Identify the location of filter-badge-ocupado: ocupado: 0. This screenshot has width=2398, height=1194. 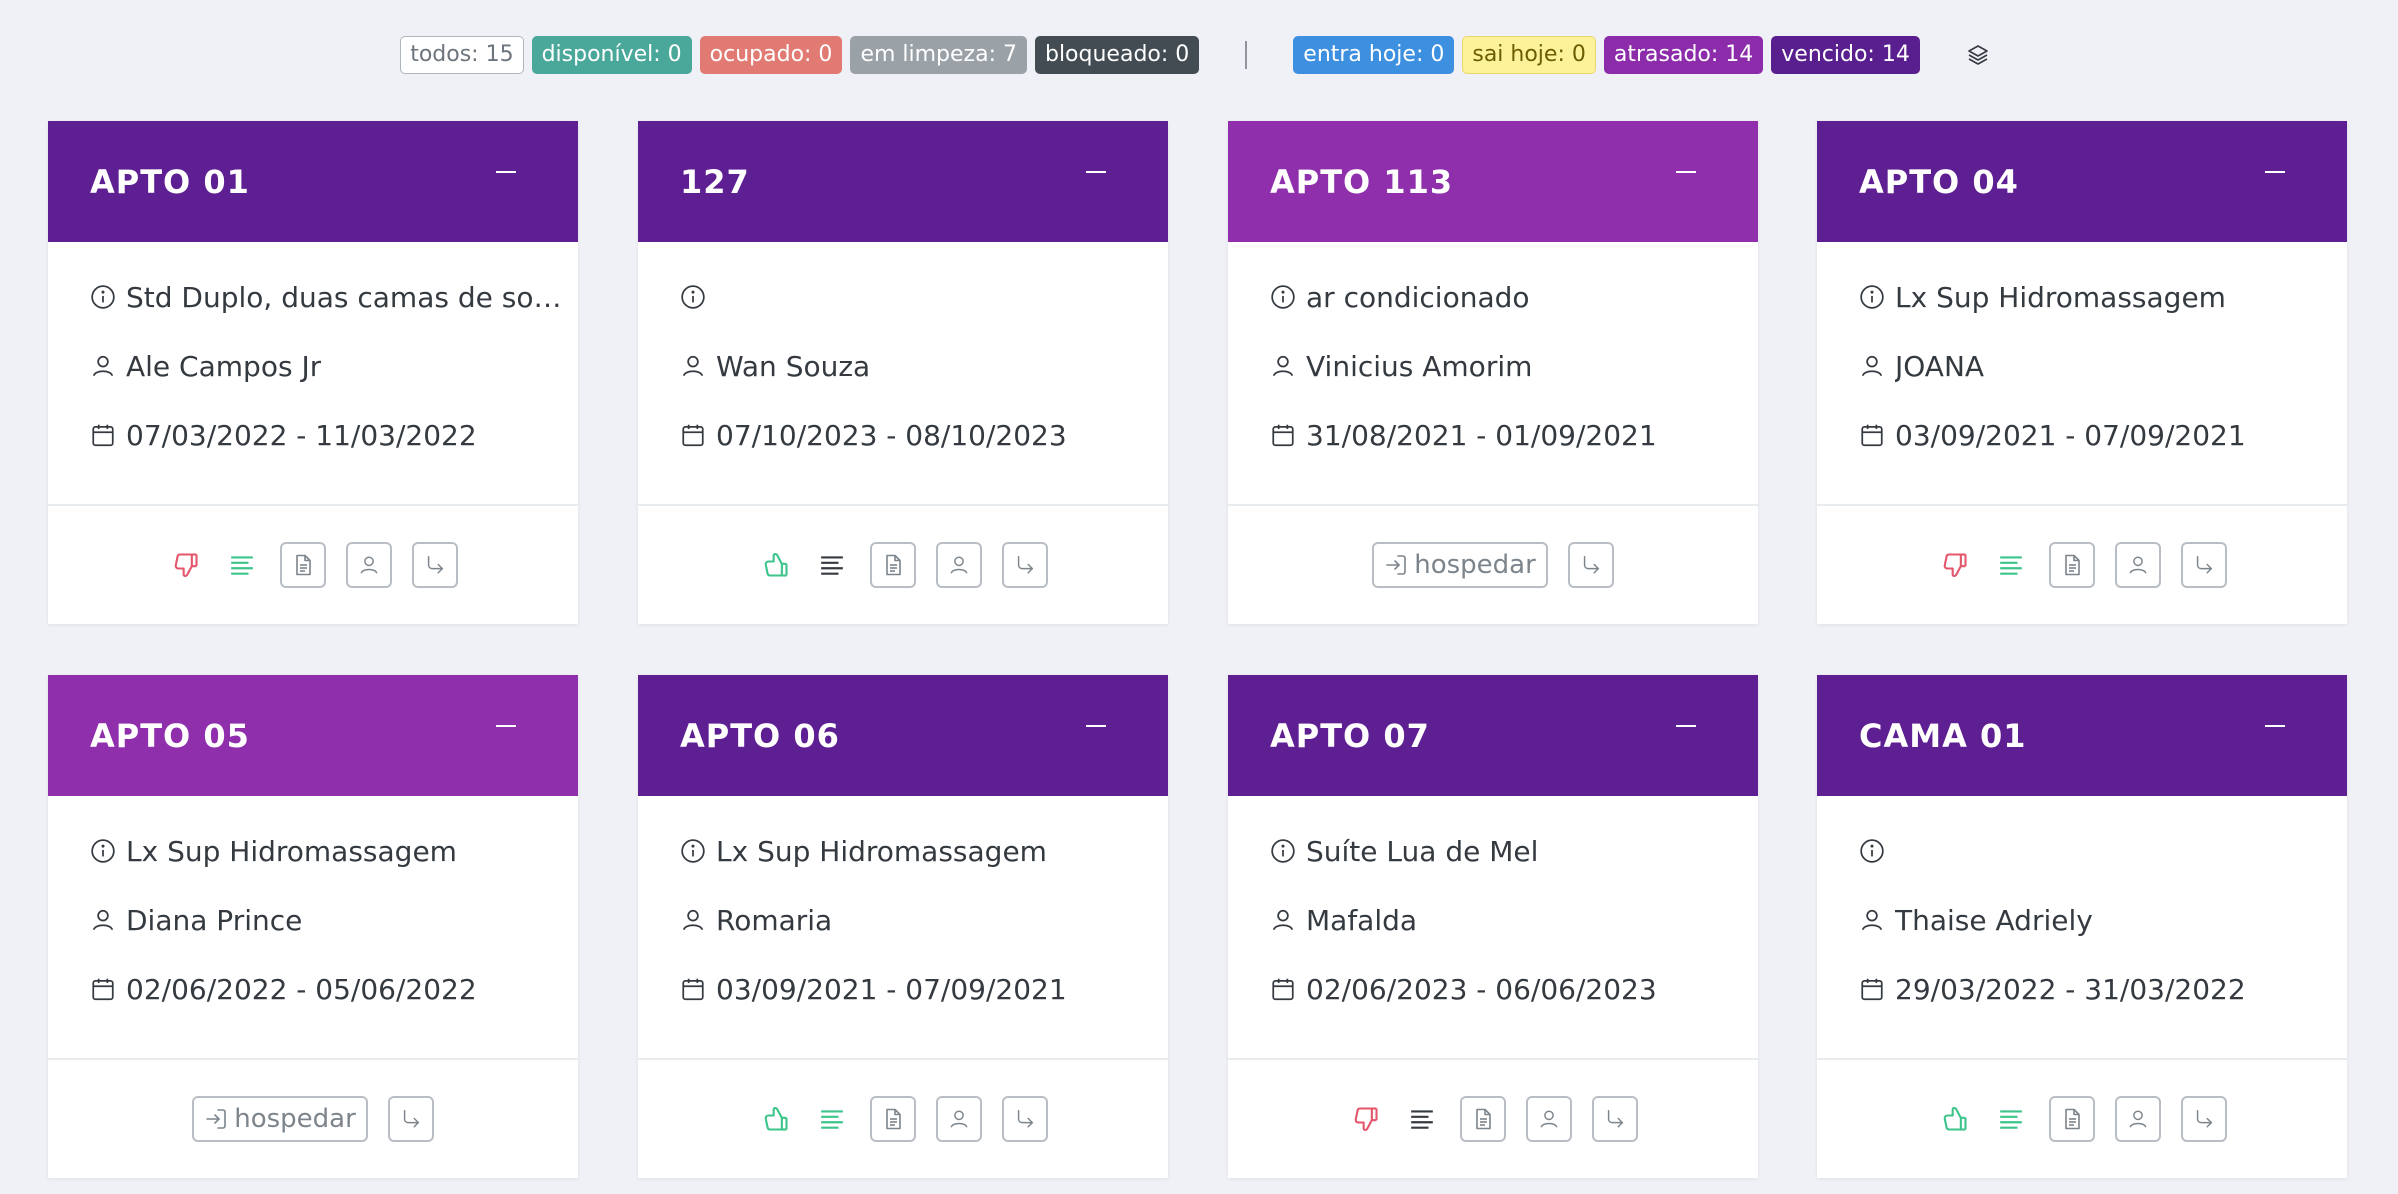
(771, 55).